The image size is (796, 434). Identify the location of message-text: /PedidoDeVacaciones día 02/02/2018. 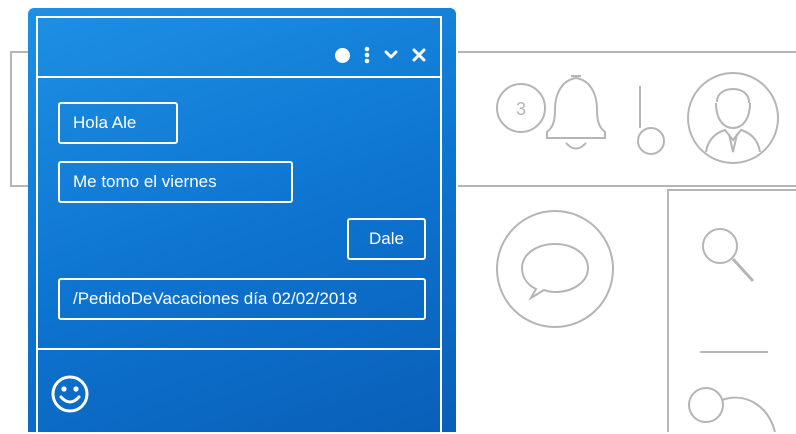
(215, 298).